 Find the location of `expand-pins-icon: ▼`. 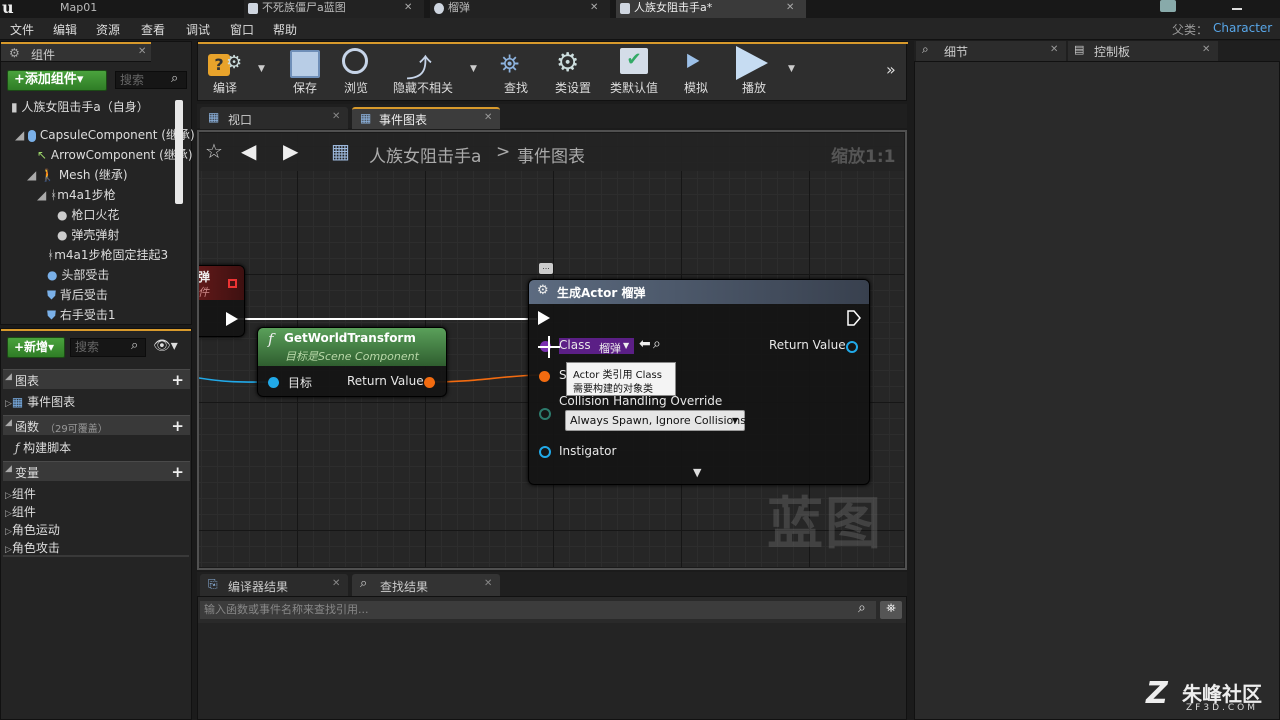

expand-pins-icon: ▼ is located at coordinates (697, 472).